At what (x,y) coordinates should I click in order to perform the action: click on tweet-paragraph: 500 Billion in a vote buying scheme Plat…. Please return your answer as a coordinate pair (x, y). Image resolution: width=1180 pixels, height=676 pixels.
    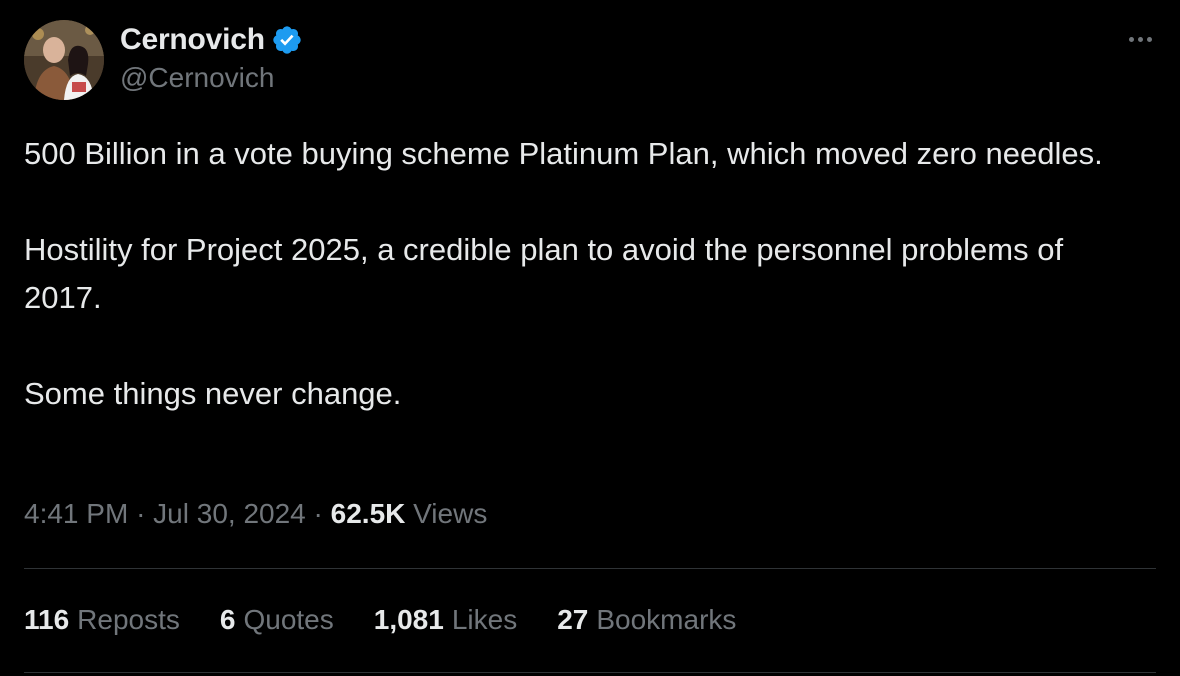
    Looking at the image, I should click on (563, 153).